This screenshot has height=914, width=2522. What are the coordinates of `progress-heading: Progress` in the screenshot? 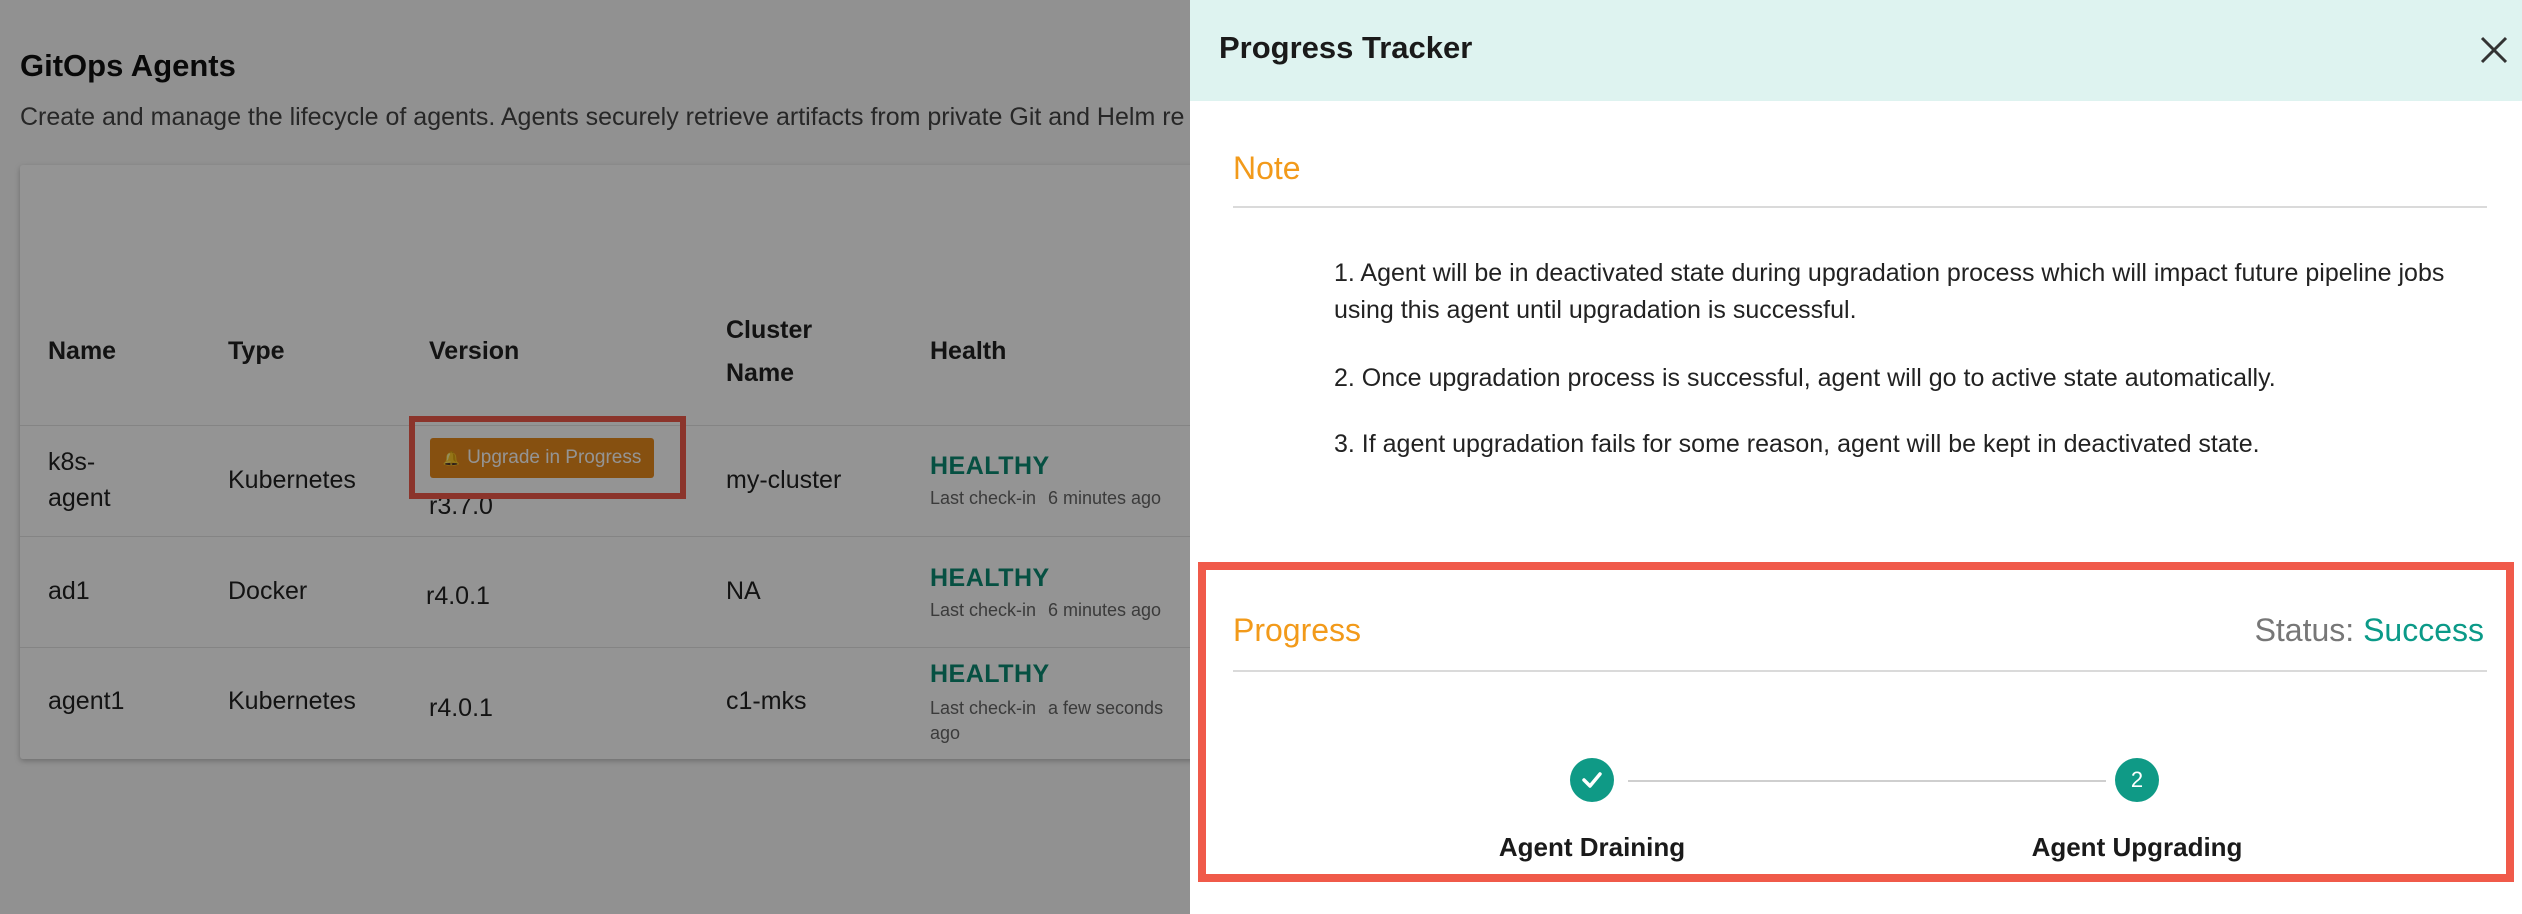 It's located at (1297, 630).